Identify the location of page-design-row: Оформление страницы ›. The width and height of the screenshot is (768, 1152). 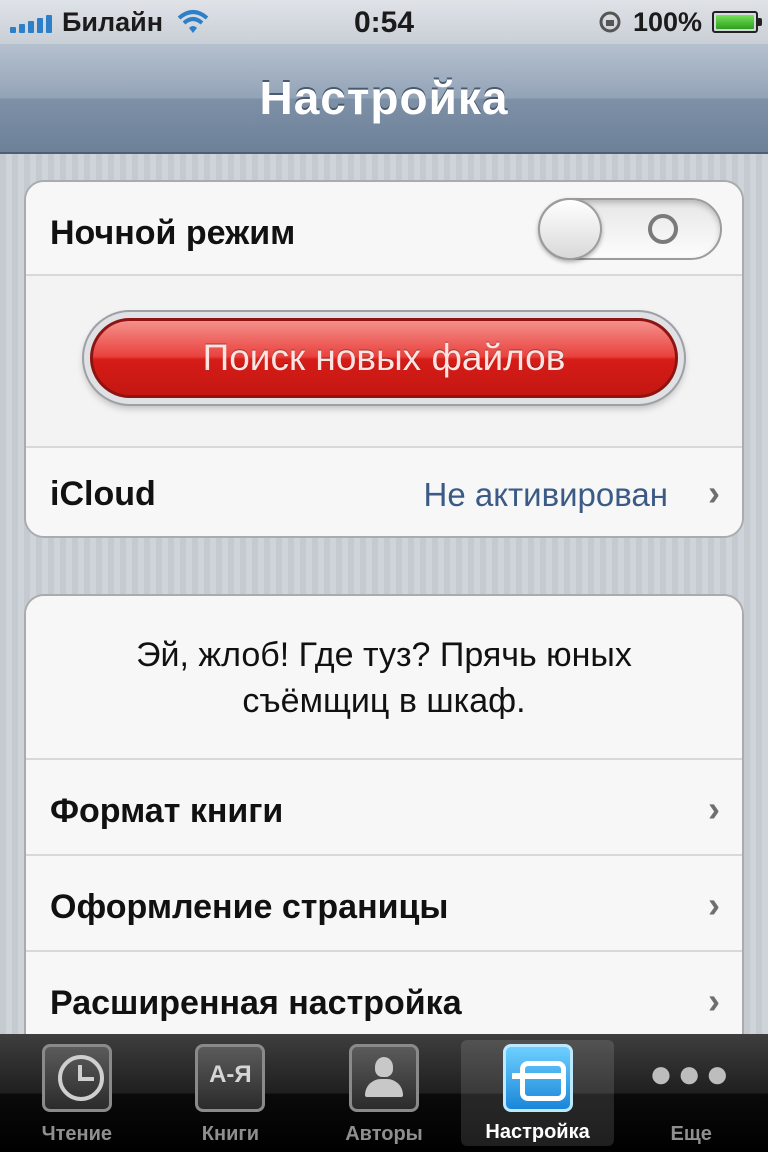
(384, 904).